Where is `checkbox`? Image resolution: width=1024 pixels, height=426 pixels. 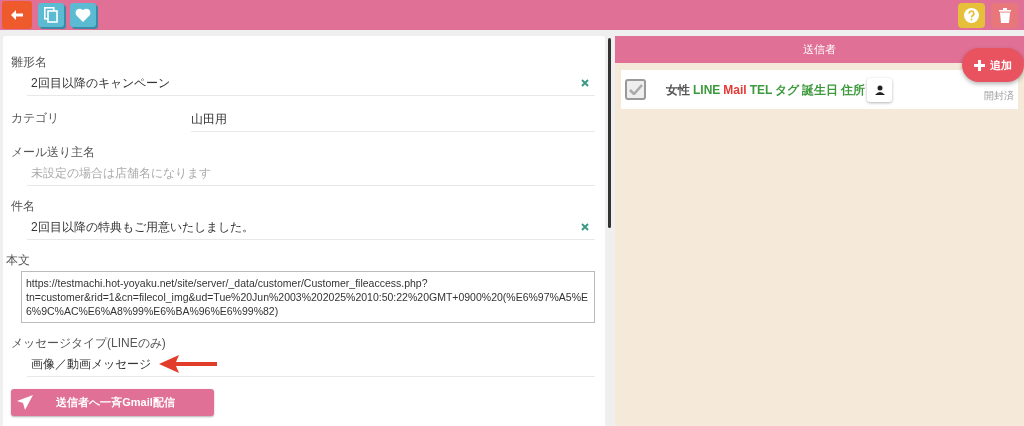 checkbox is located at coordinates (635, 89).